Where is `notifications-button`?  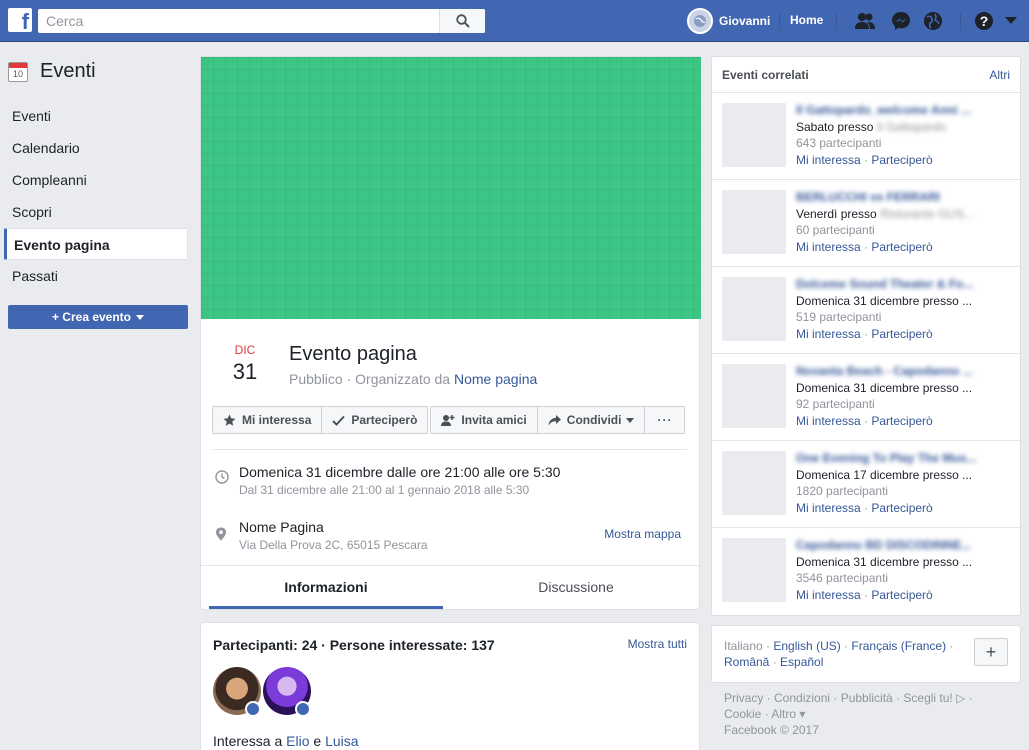 notifications-button is located at coordinates (933, 21).